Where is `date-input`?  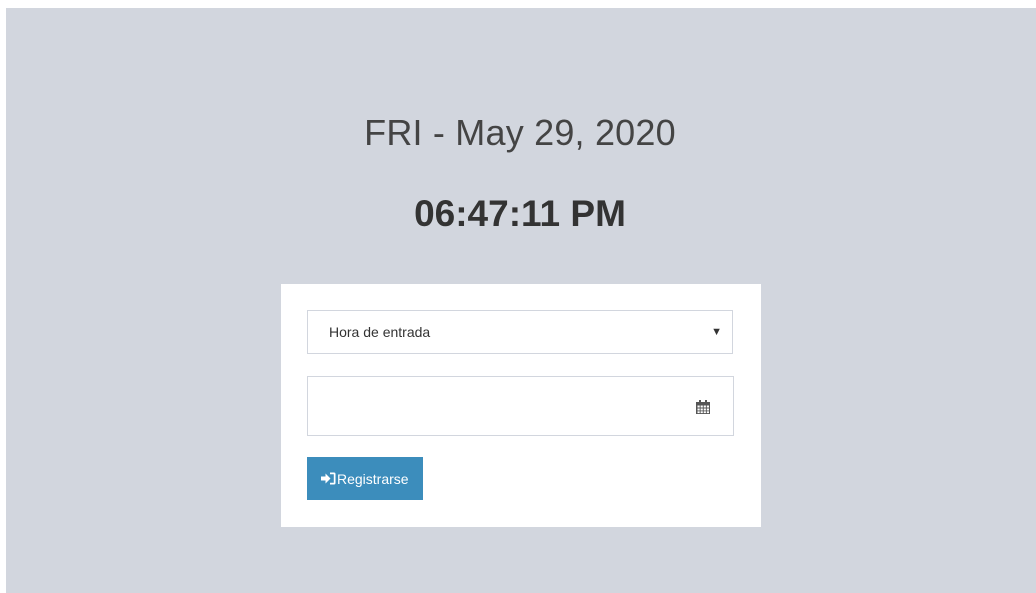 date-input is located at coordinates (520, 406).